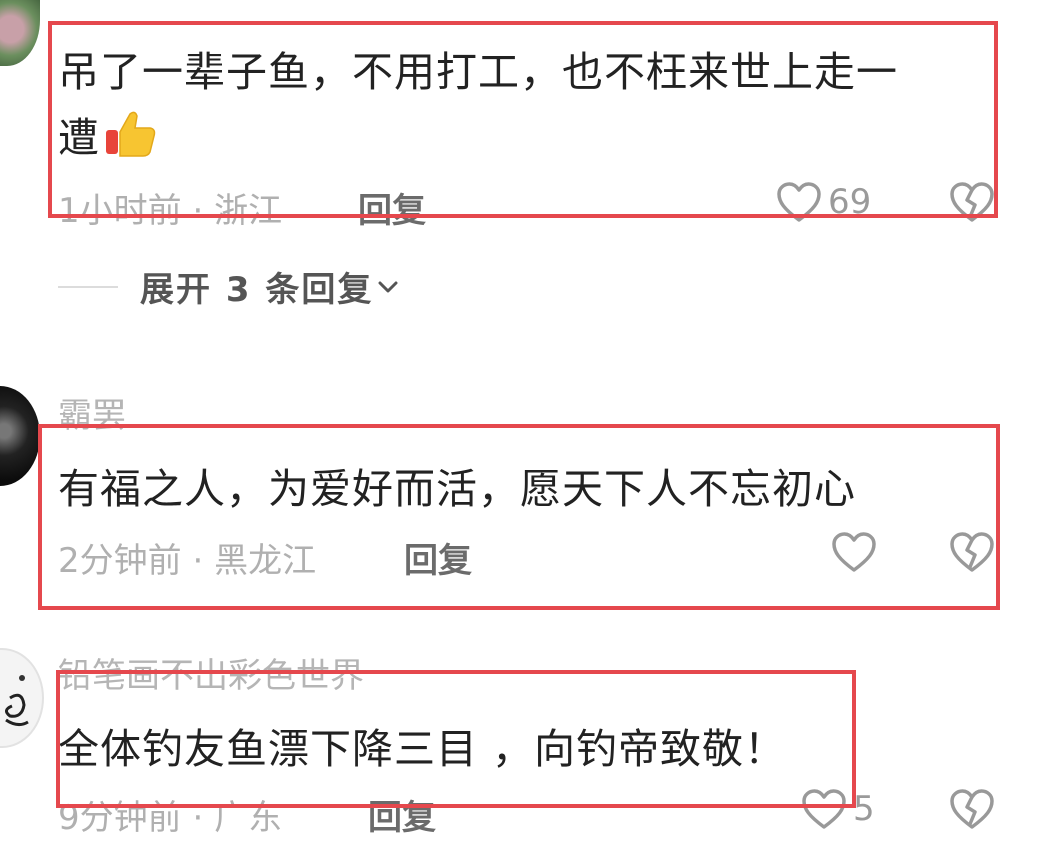 The image size is (1047, 848). Describe the element at coordinates (478, 72) in the screenshot. I see `comment-text: 吊了一辈子鱼，不用打工，也不枉来世上走一` at that location.